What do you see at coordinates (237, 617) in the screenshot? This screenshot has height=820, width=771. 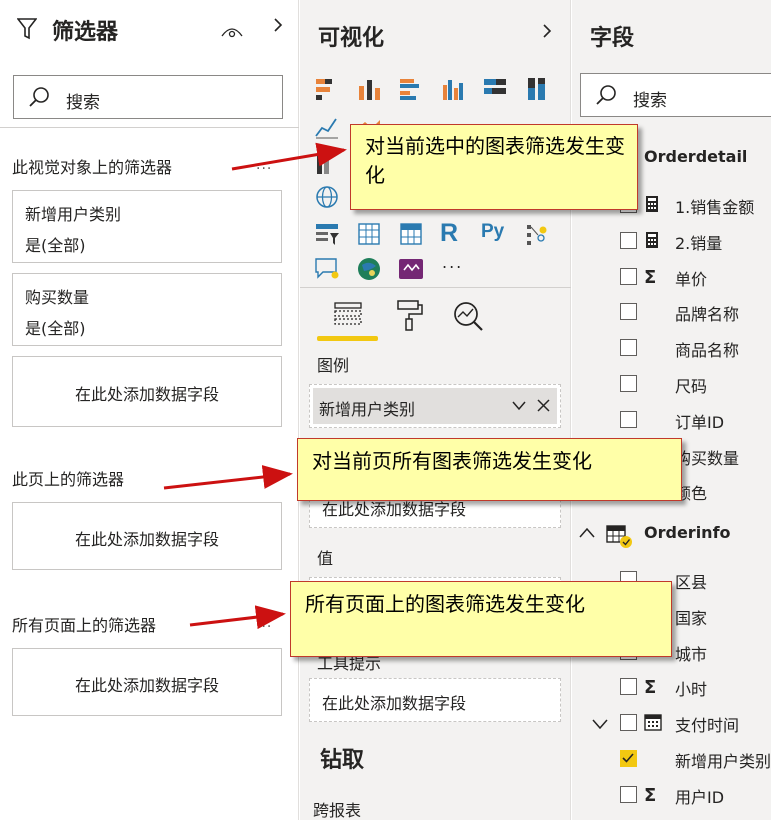 I see `arrow-all-pages` at bounding box center [237, 617].